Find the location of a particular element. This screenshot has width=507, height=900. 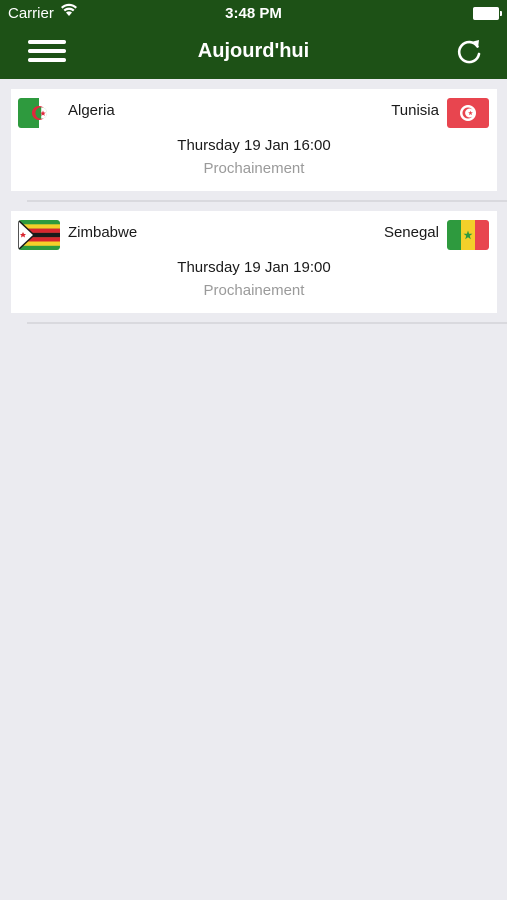

status-time: 3:48 PM is located at coordinates (253, 13).